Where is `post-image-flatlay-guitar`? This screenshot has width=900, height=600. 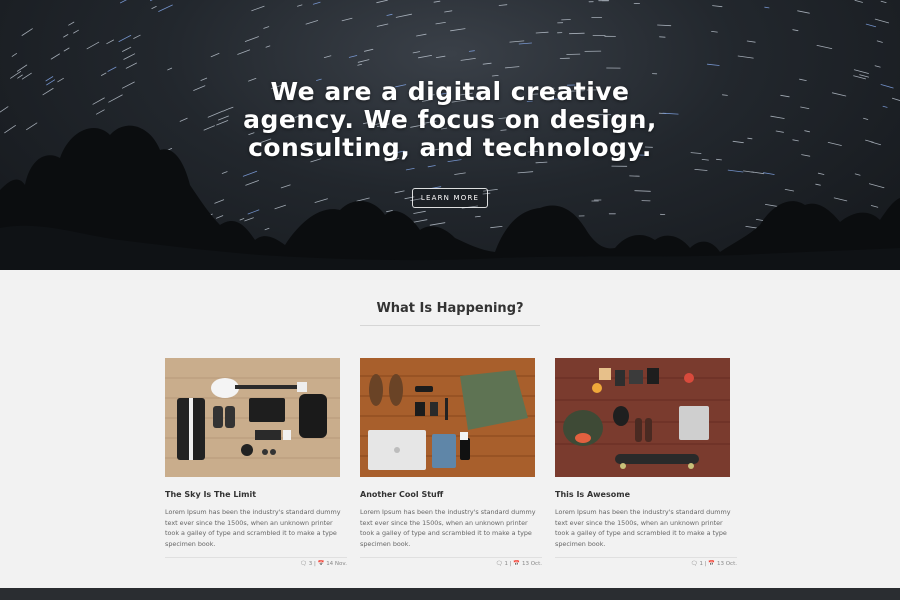
post-image-flatlay-guitar is located at coordinates (252, 417).